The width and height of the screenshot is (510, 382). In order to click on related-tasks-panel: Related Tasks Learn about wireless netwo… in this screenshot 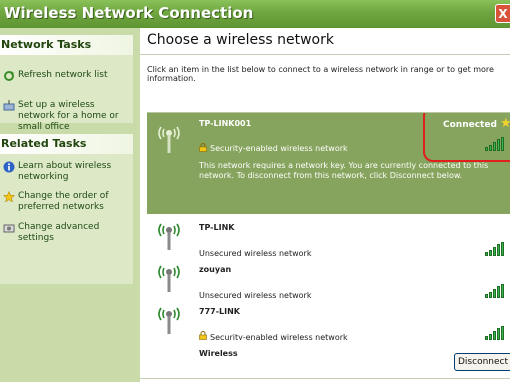, I will do `click(66, 209)`.